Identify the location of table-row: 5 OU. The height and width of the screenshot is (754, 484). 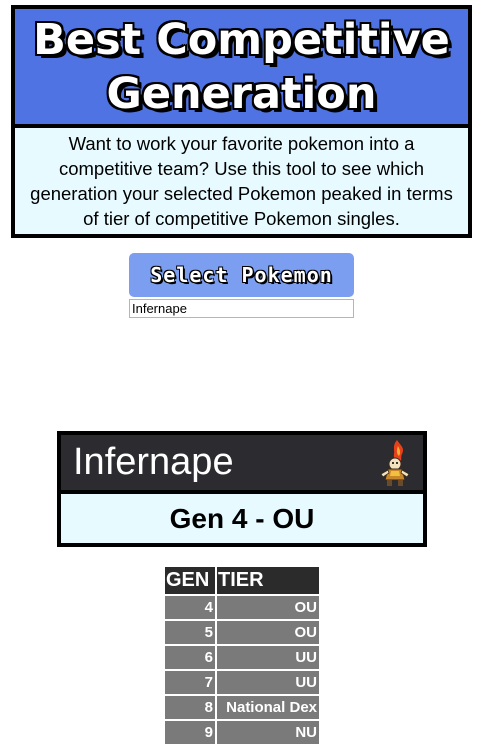
(242, 632).